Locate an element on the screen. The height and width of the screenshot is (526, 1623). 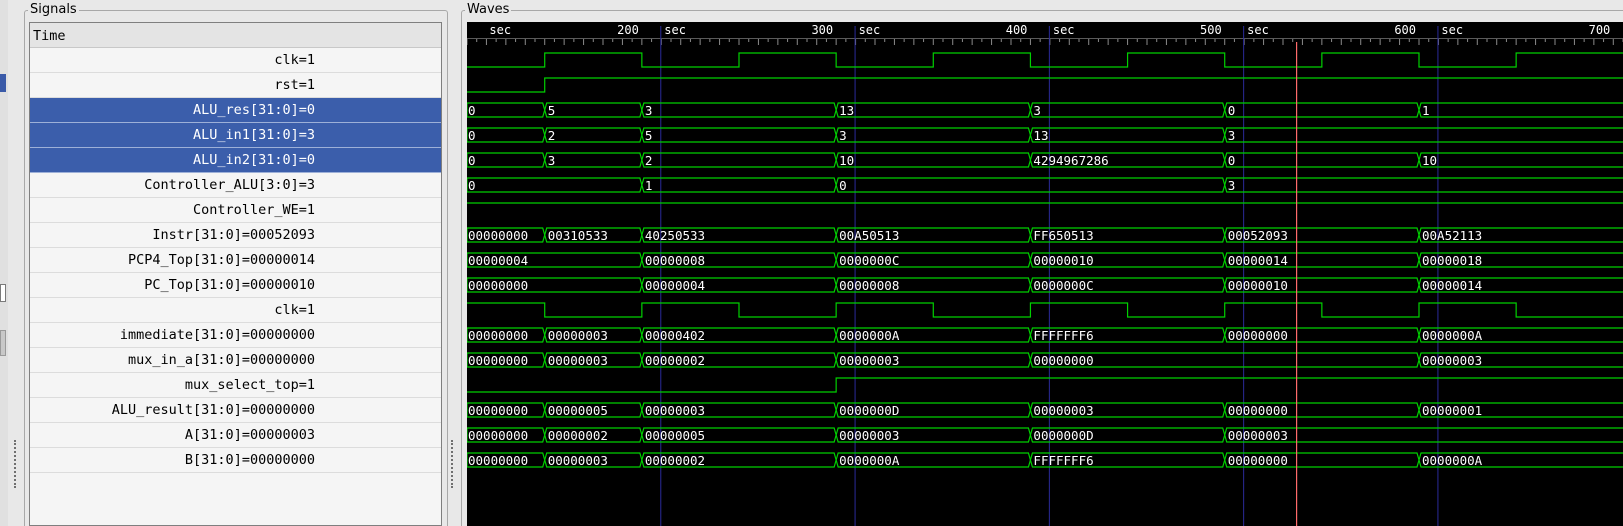
signal-label: rst=1 is located at coordinates (294, 85).